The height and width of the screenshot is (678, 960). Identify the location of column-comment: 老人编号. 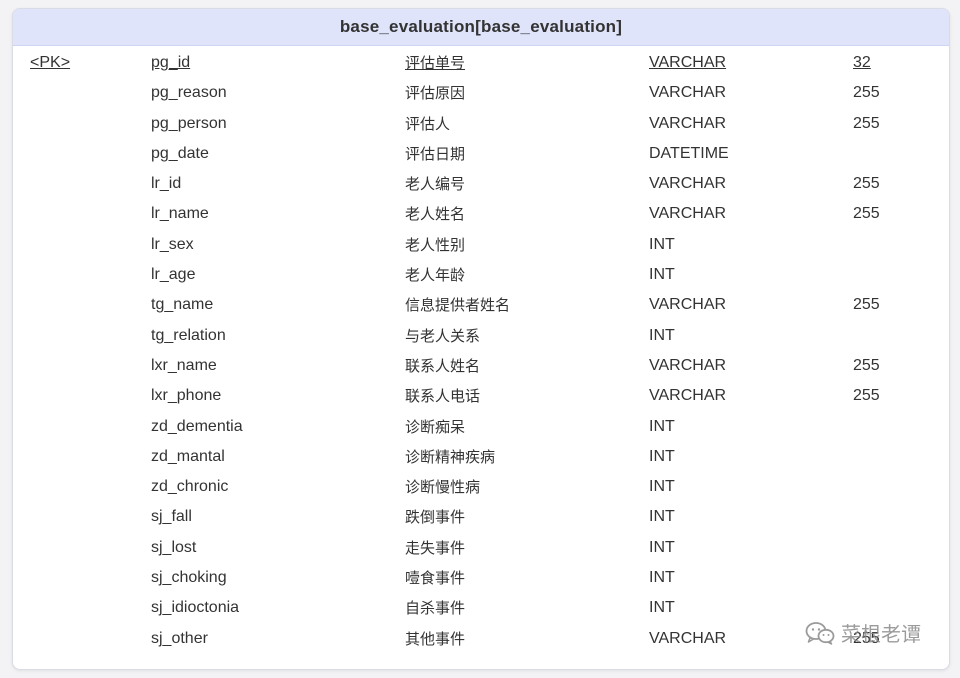
(435, 184).